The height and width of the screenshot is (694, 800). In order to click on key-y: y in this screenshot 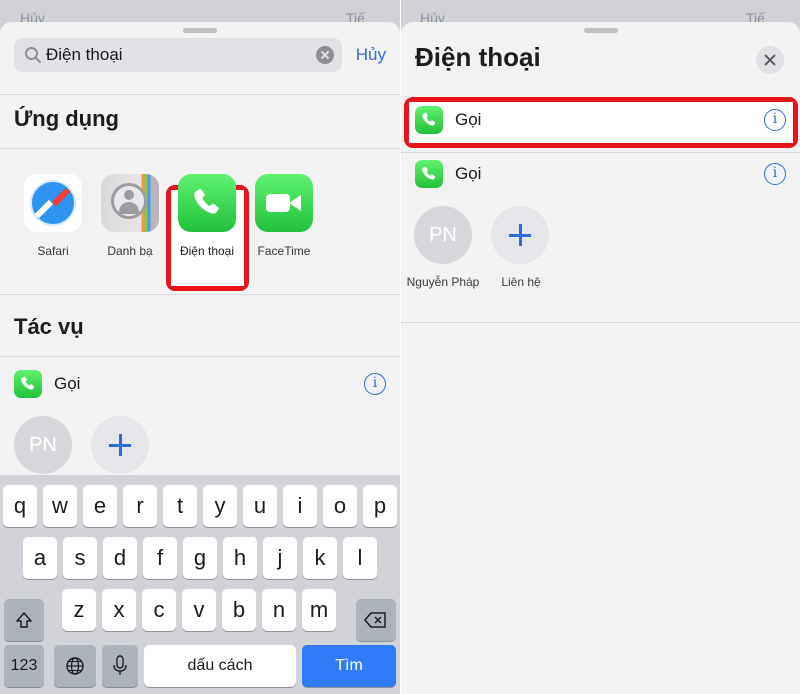, I will do `click(220, 506)`.